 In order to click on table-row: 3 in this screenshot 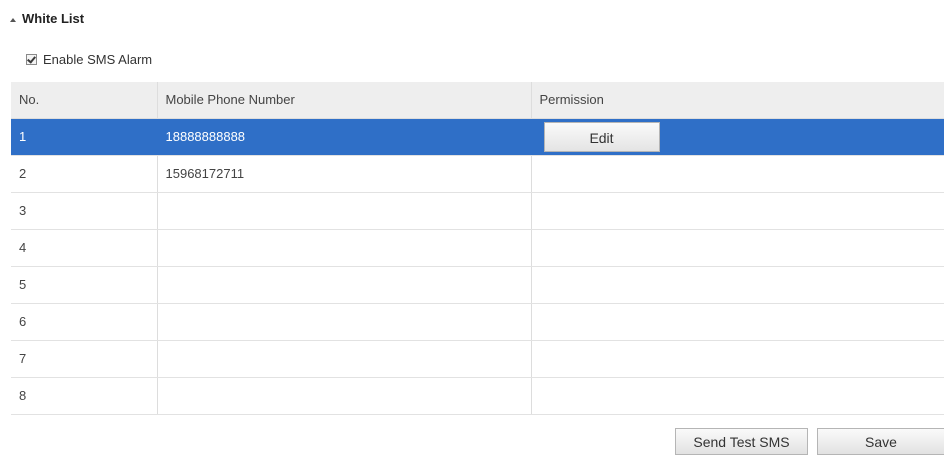, I will do `click(477, 211)`.